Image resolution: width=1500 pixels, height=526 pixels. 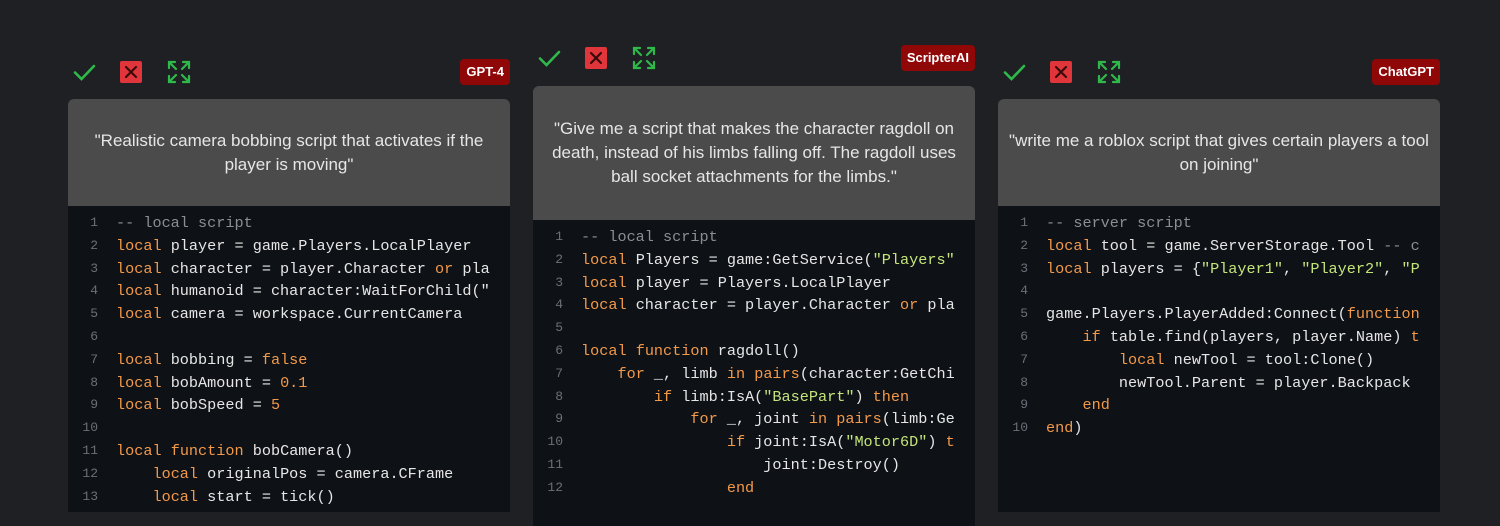 I want to click on code-line: 2 local player = game.Players.LocalPlayer, so click(x=289, y=246).